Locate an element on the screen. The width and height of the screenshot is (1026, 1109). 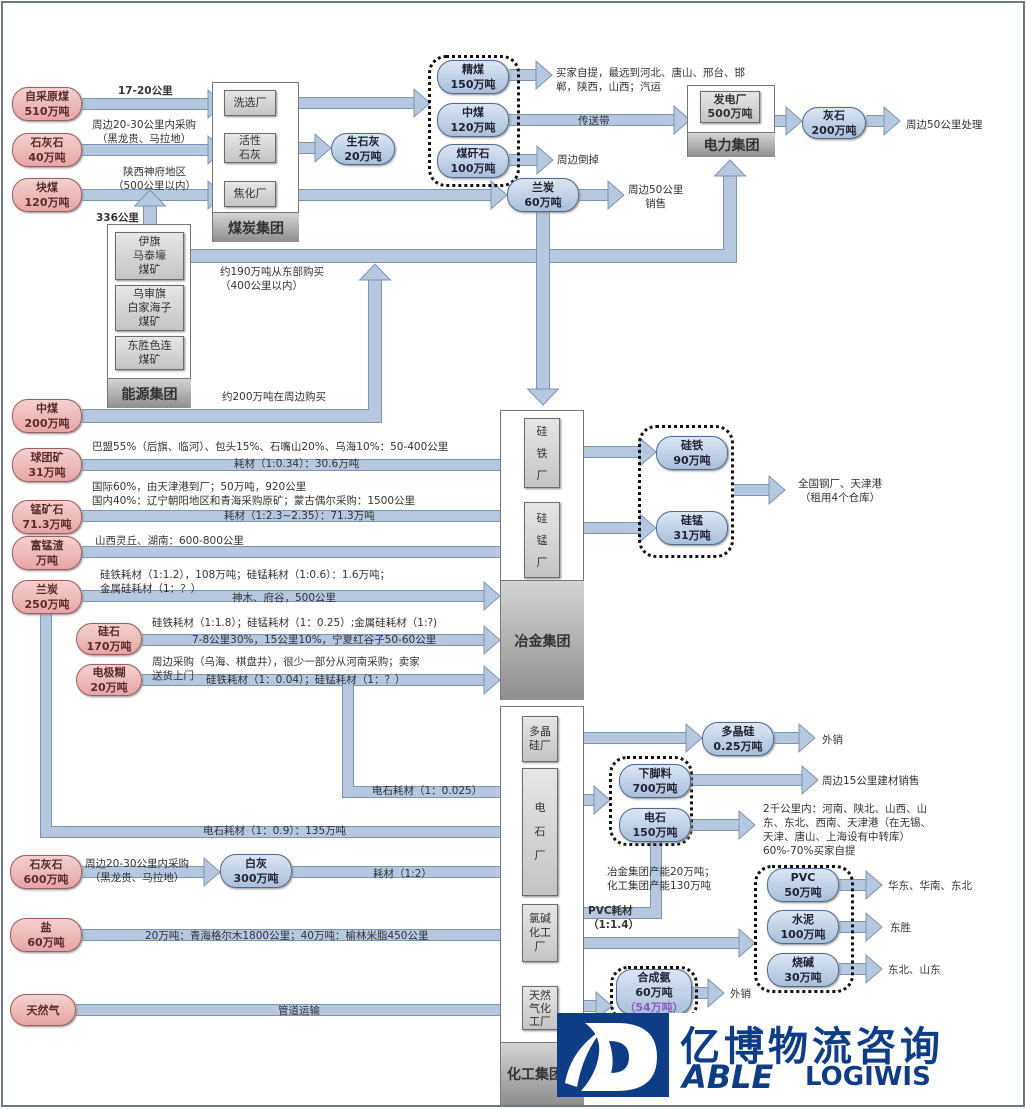
label-carbide-0025: 电石耗材（1：0.025） is located at coordinates (427, 791).